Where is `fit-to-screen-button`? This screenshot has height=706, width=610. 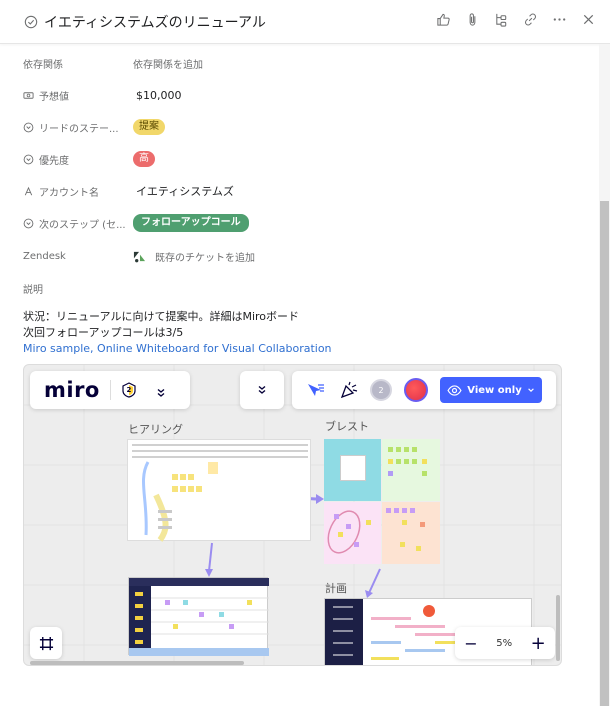 fit-to-screen-button is located at coordinates (46, 643).